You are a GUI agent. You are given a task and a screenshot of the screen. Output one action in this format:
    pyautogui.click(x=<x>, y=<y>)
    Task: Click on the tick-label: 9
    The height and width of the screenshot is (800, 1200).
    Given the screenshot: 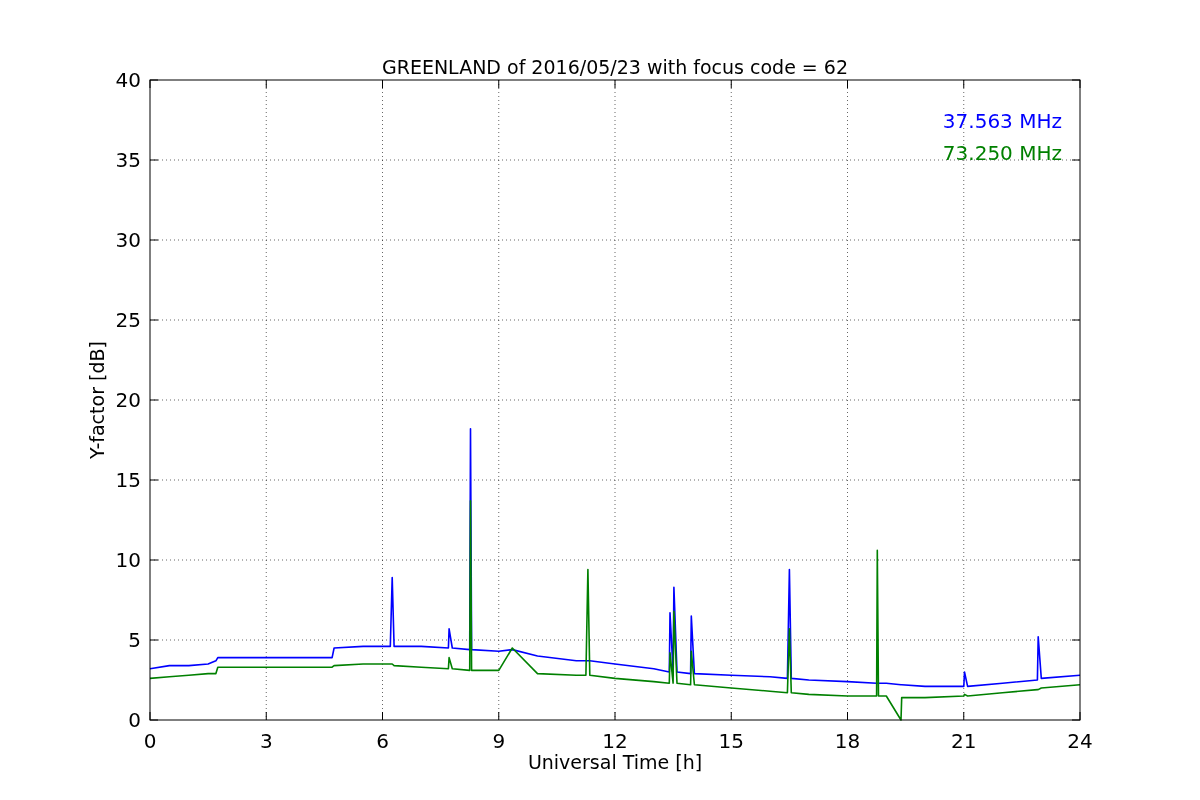 What is the action you would take?
    pyautogui.click(x=499, y=741)
    